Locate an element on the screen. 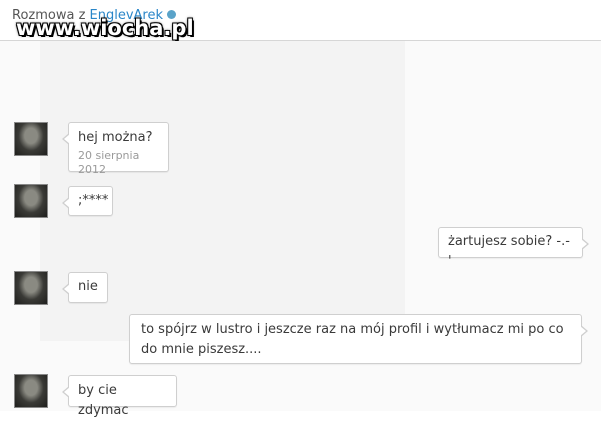 This screenshot has width=601, height=421. message-text: nie is located at coordinates (88, 286).